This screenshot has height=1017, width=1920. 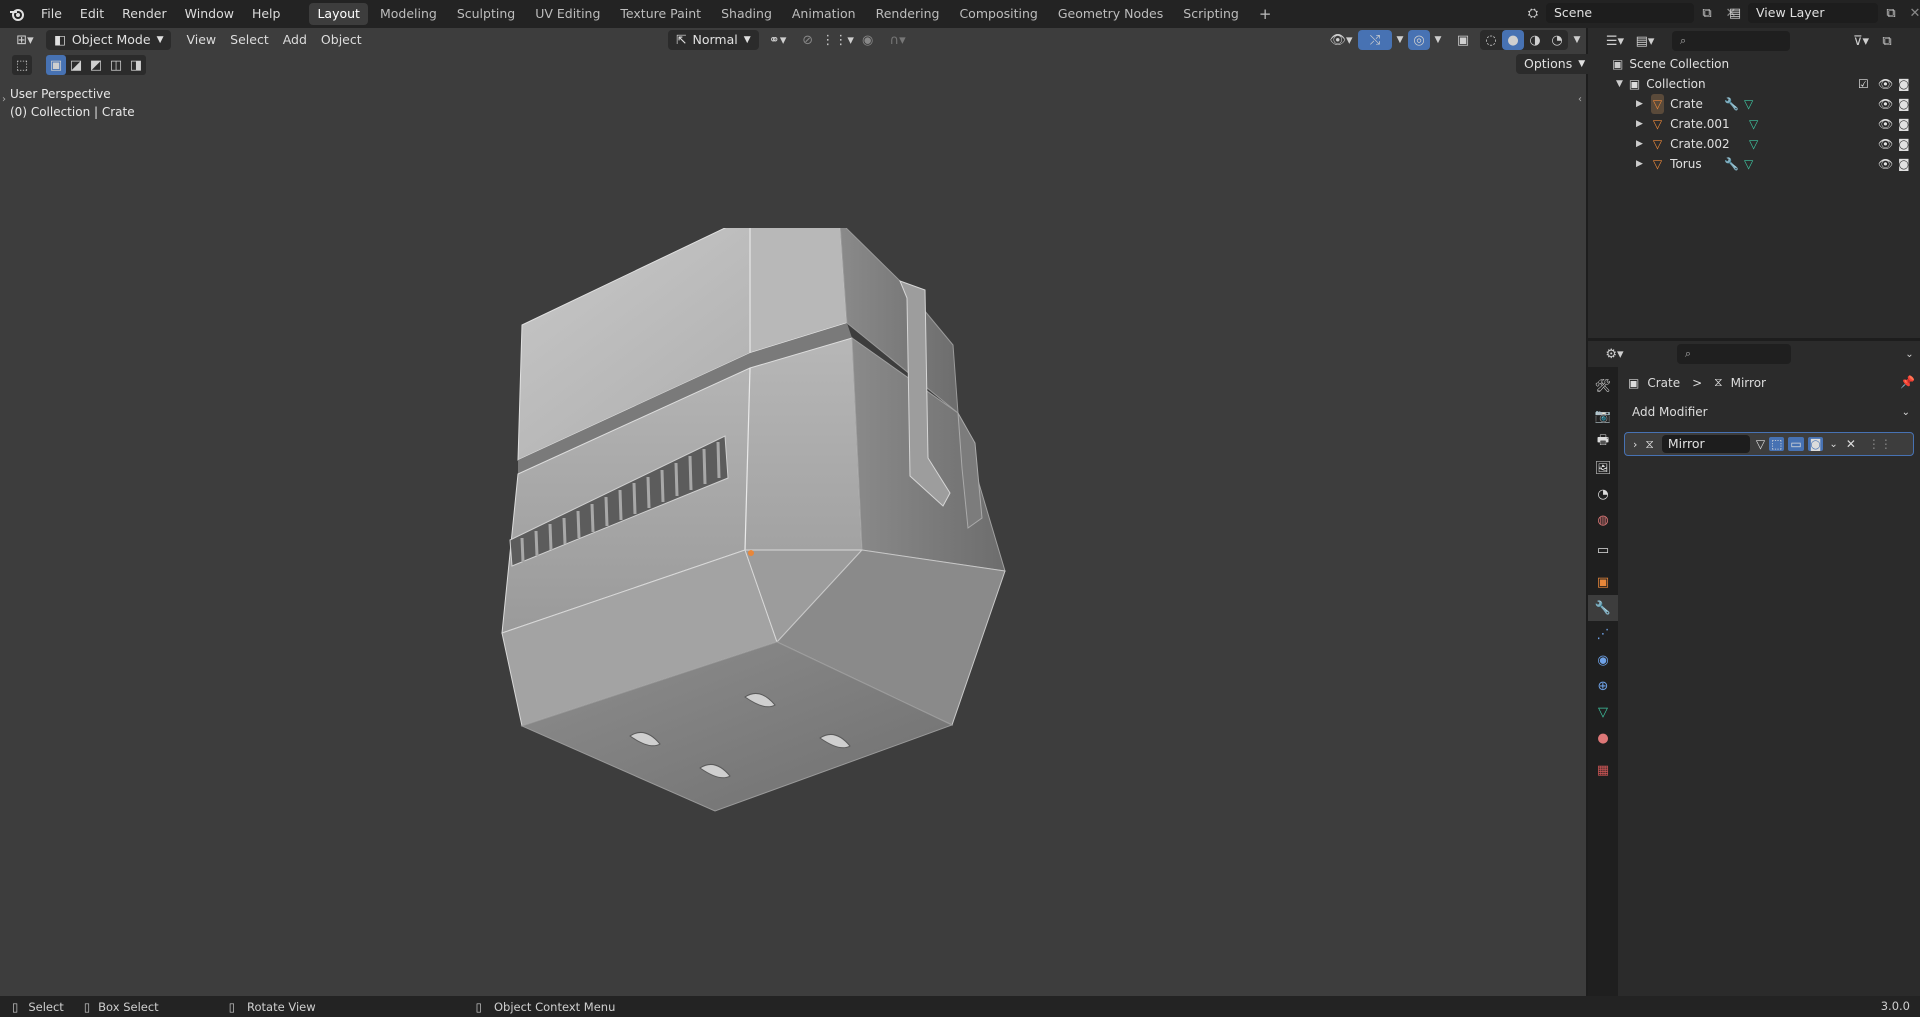 I want to click on menu-help: Help, so click(x=266, y=14).